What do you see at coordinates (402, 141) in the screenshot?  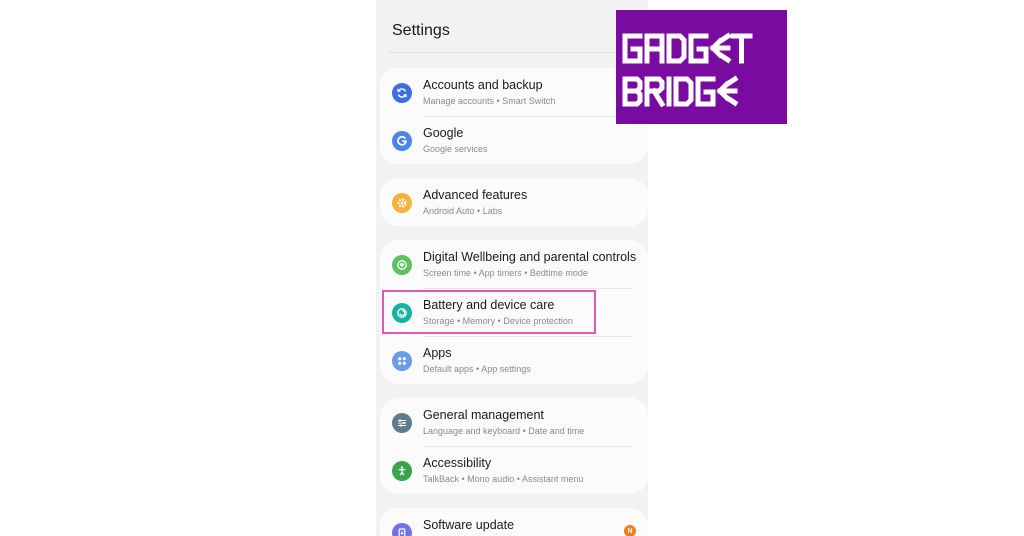 I see `google-g-icon` at bounding box center [402, 141].